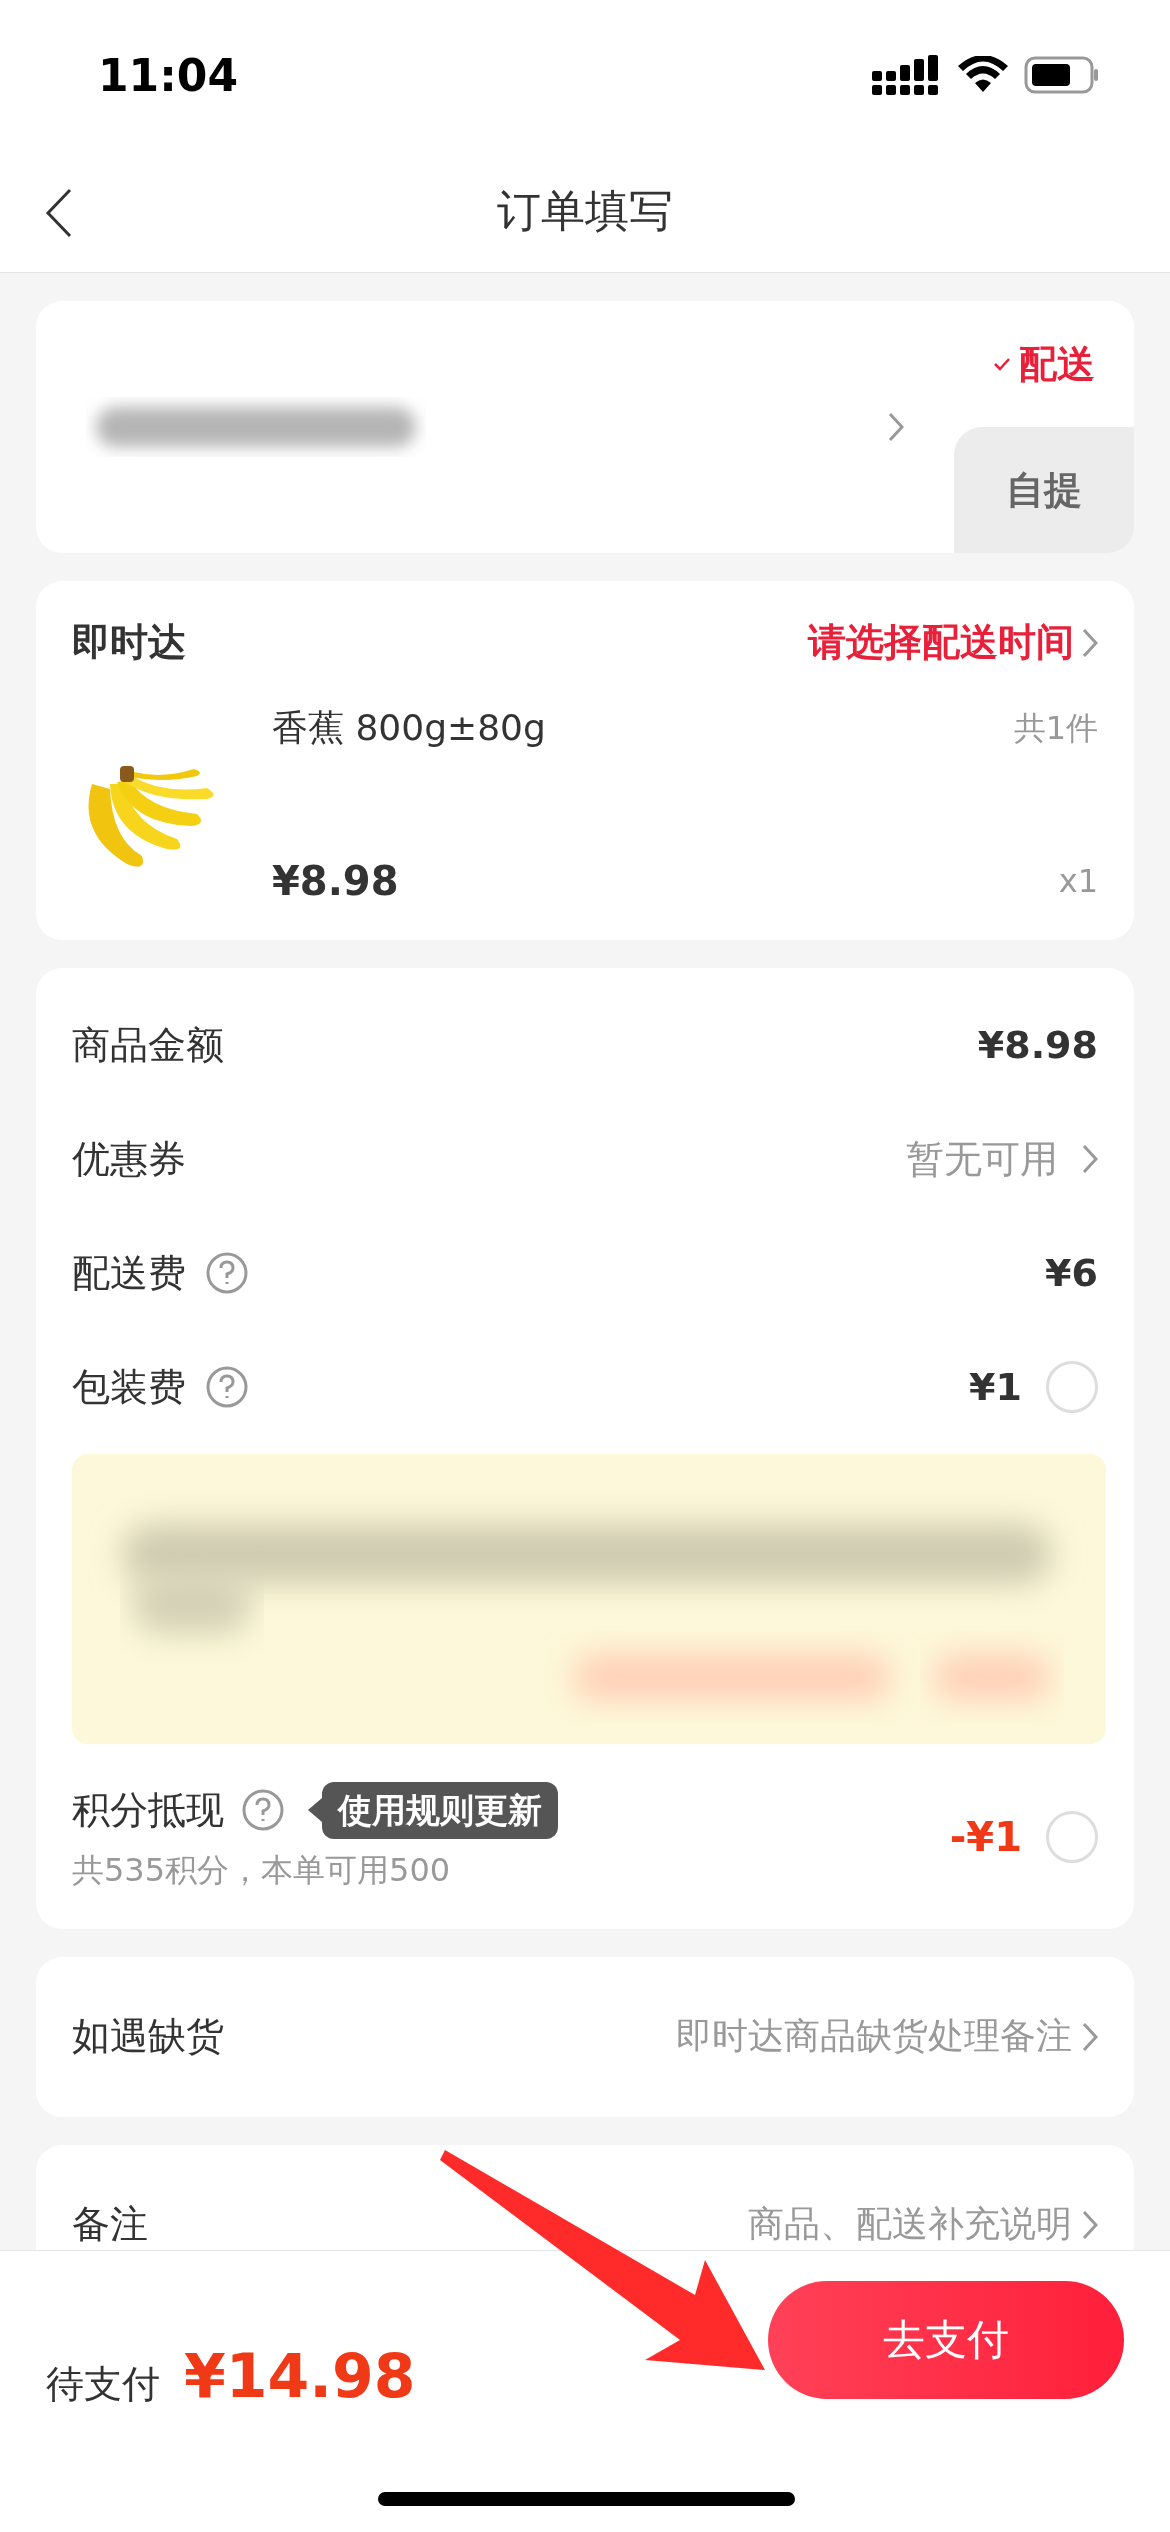 This screenshot has height=2532, width=1170. Describe the element at coordinates (148, 2037) in the screenshot. I see `out-of-stock-label: 如遇缺货` at that location.